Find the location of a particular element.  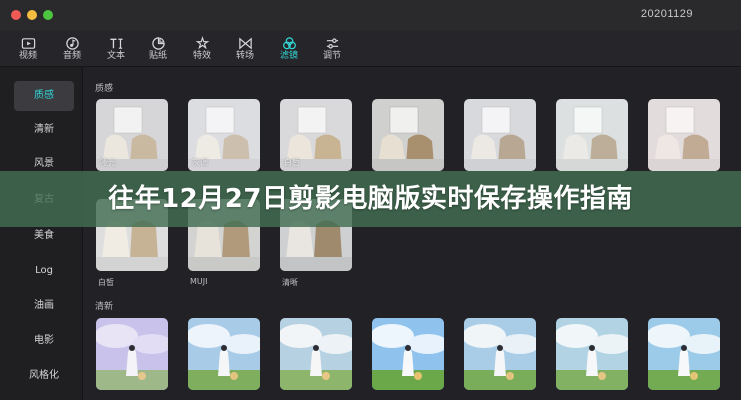

effects-icon is located at coordinates (202, 42).